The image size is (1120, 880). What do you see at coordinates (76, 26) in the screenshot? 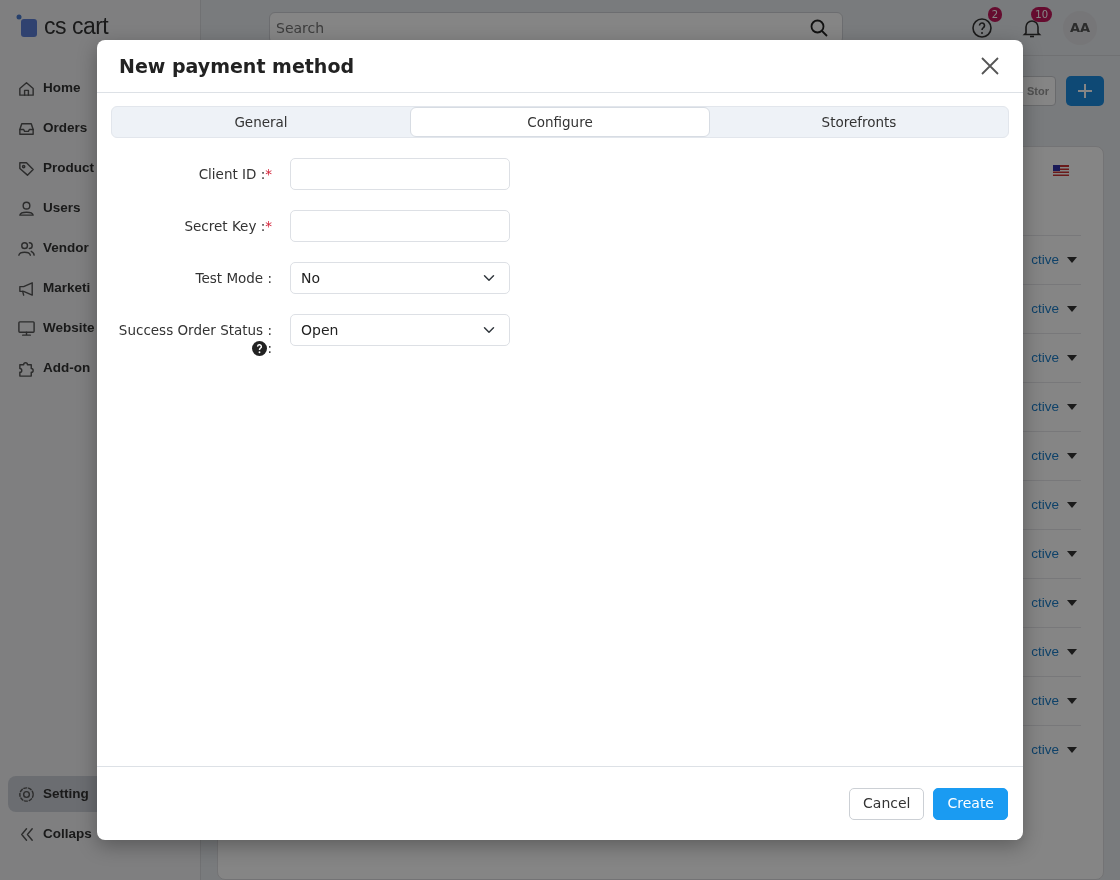
I see `logo-text: cs cart` at bounding box center [76, 26].